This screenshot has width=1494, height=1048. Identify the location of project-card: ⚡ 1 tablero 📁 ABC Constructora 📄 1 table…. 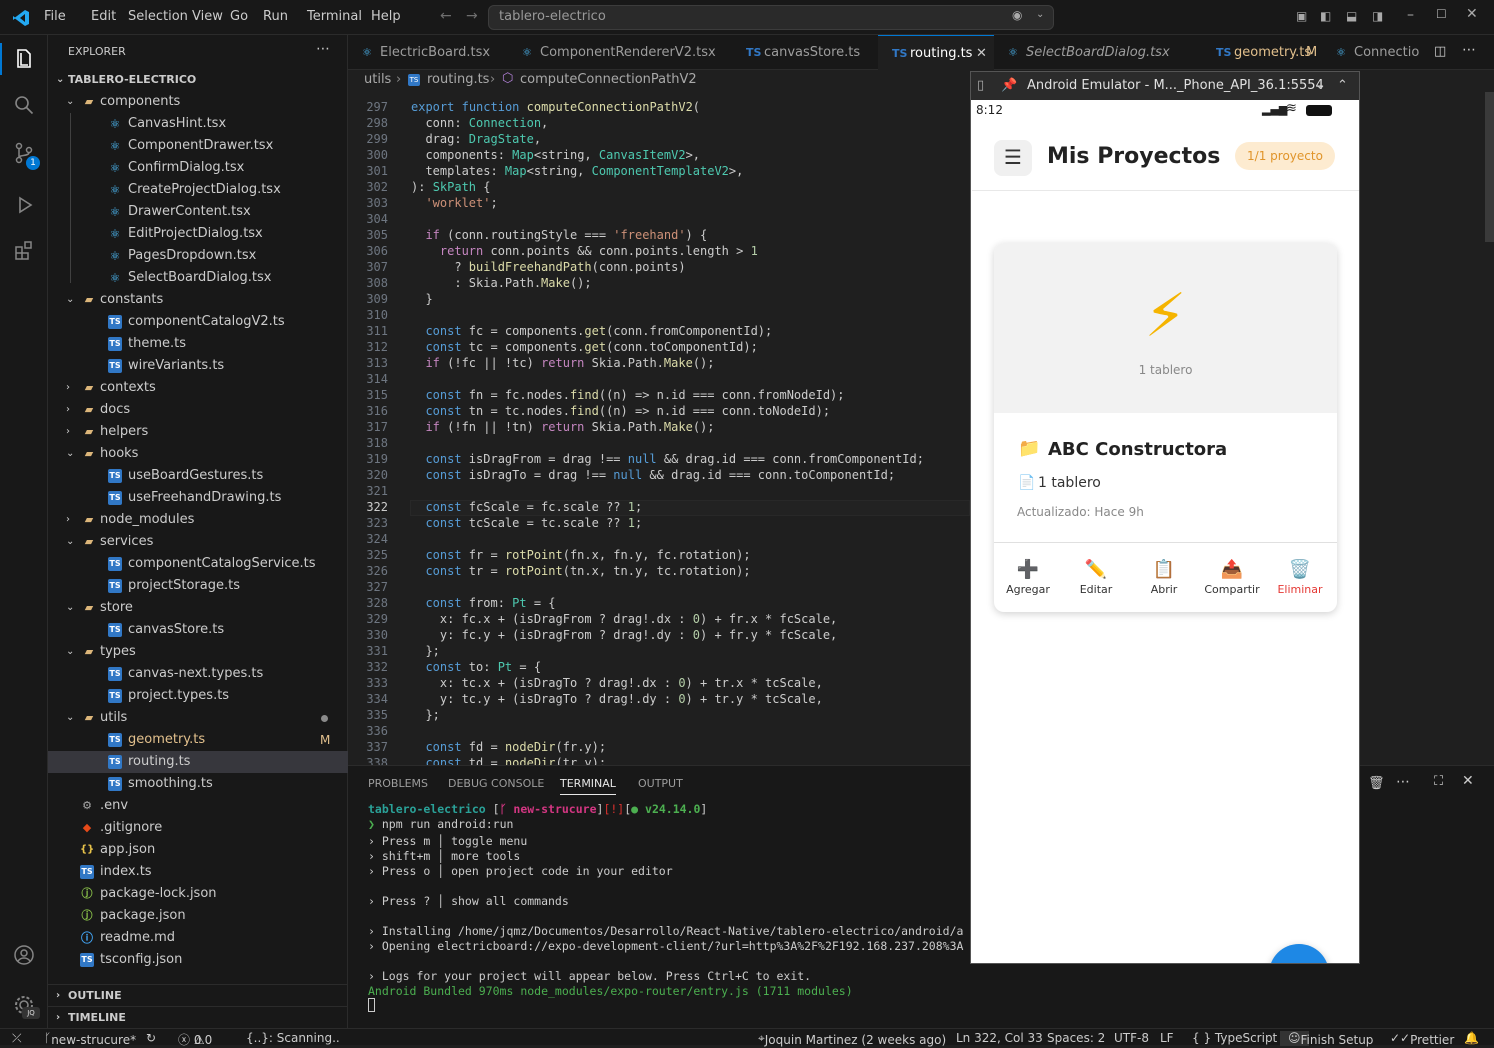
(1165, 427).